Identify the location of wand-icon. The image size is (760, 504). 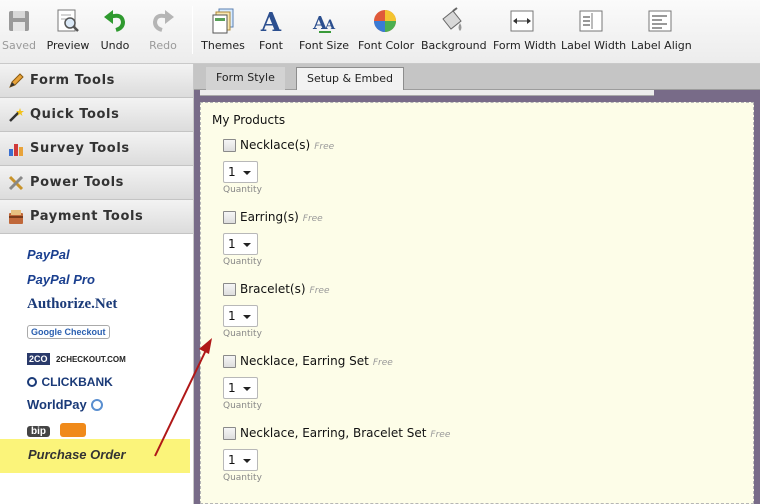
(16, 115).